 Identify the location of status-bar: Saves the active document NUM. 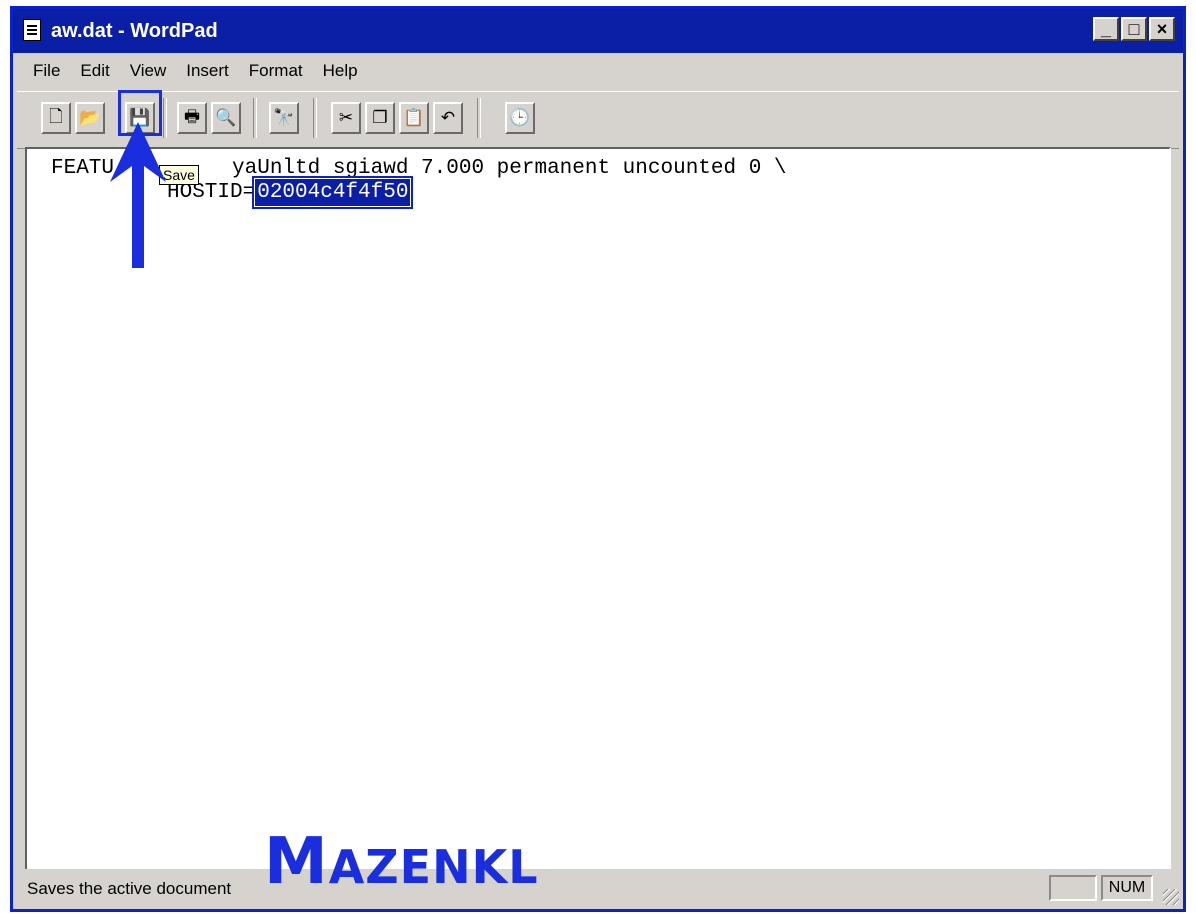
(598, 889).